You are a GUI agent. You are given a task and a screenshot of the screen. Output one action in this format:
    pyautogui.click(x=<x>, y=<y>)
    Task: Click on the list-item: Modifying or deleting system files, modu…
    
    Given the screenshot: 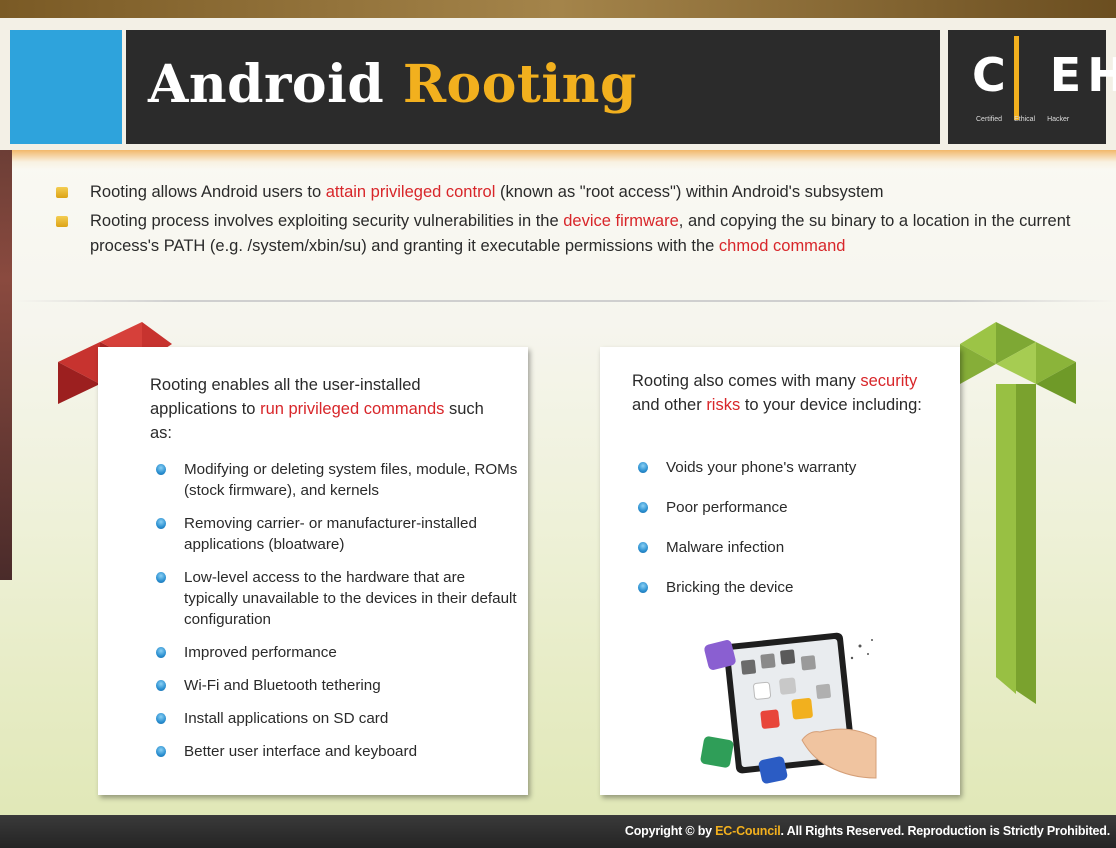 What is the action you would take?
    pyautogui.click(x=335, y=480)
    